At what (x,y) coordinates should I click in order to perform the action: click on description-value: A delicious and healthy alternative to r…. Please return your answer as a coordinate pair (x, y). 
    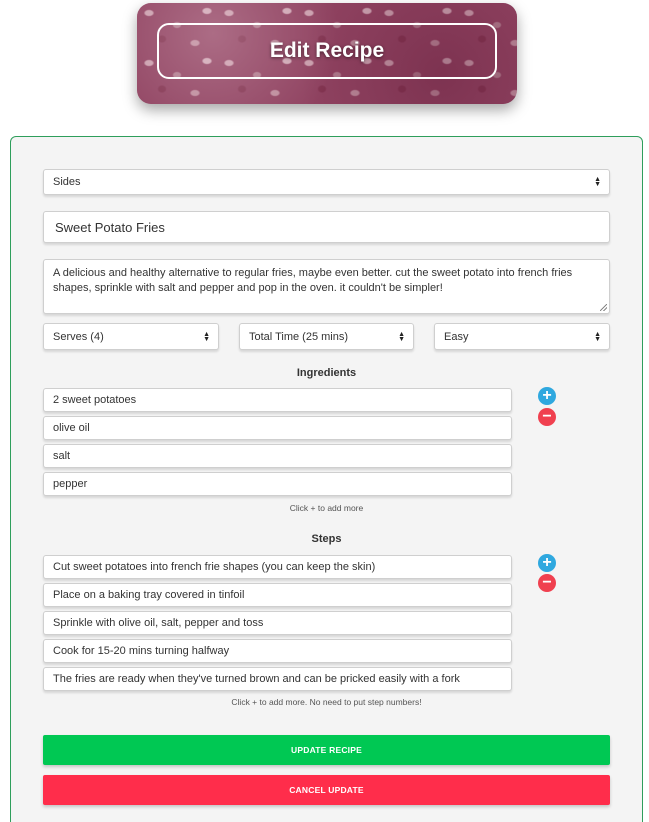
    Looking at the image, I should click on (313, 280).